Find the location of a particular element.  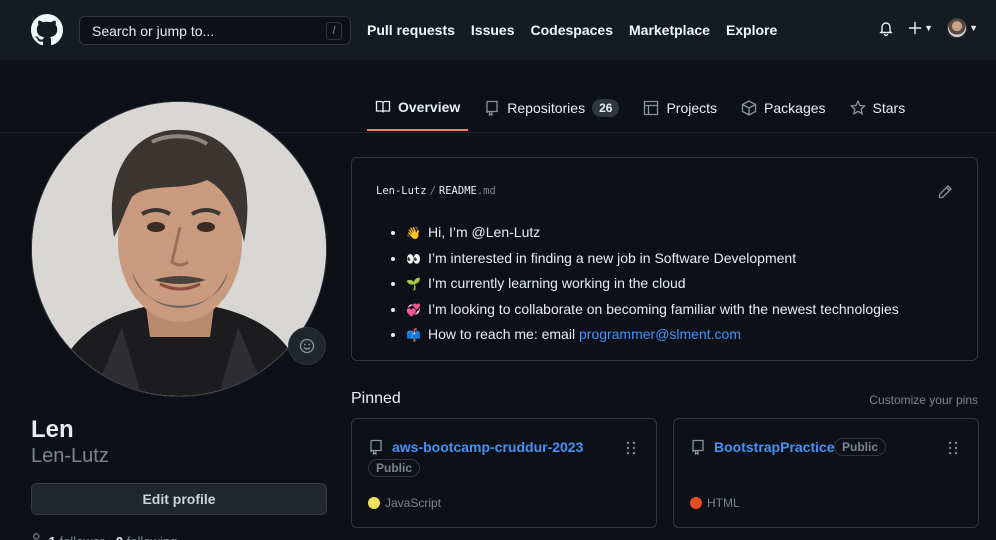

tab-stars: Stars is located at coordinates (878, 108).